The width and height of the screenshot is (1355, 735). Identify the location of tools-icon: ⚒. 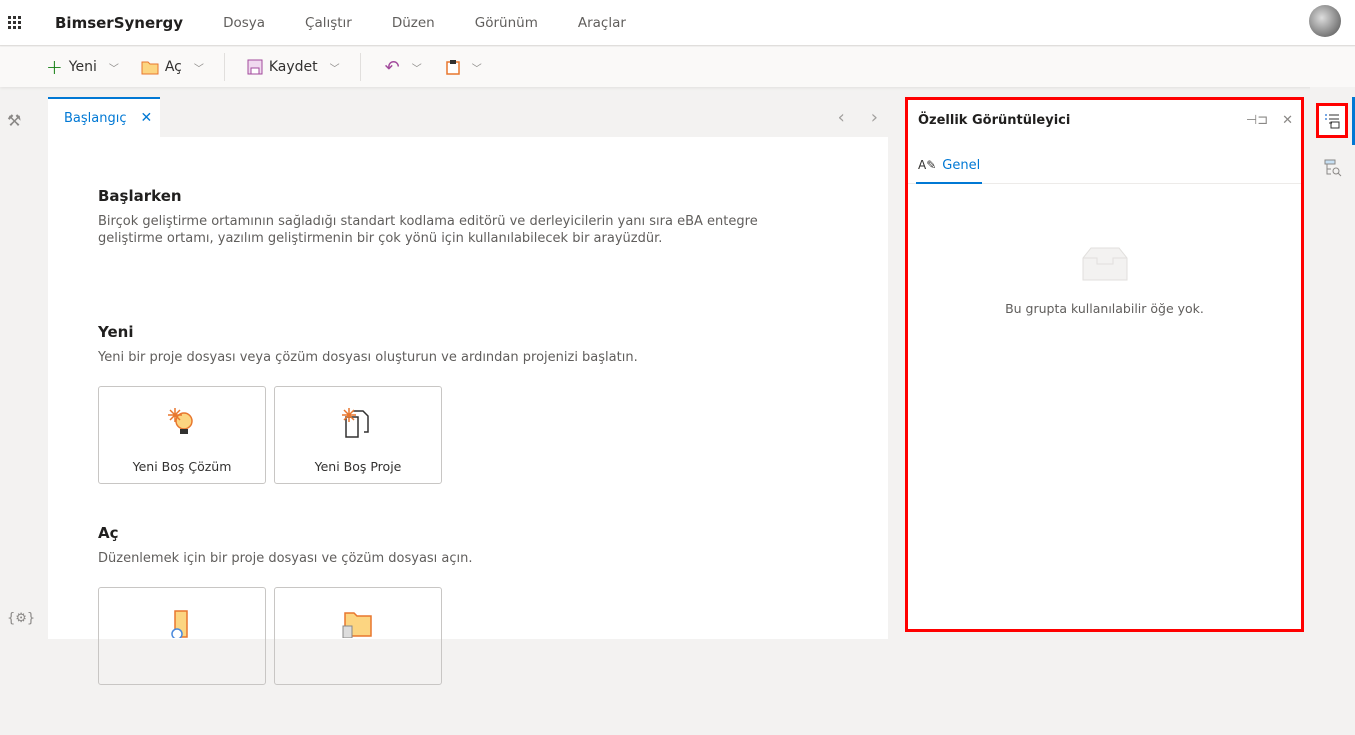
(14, 120).